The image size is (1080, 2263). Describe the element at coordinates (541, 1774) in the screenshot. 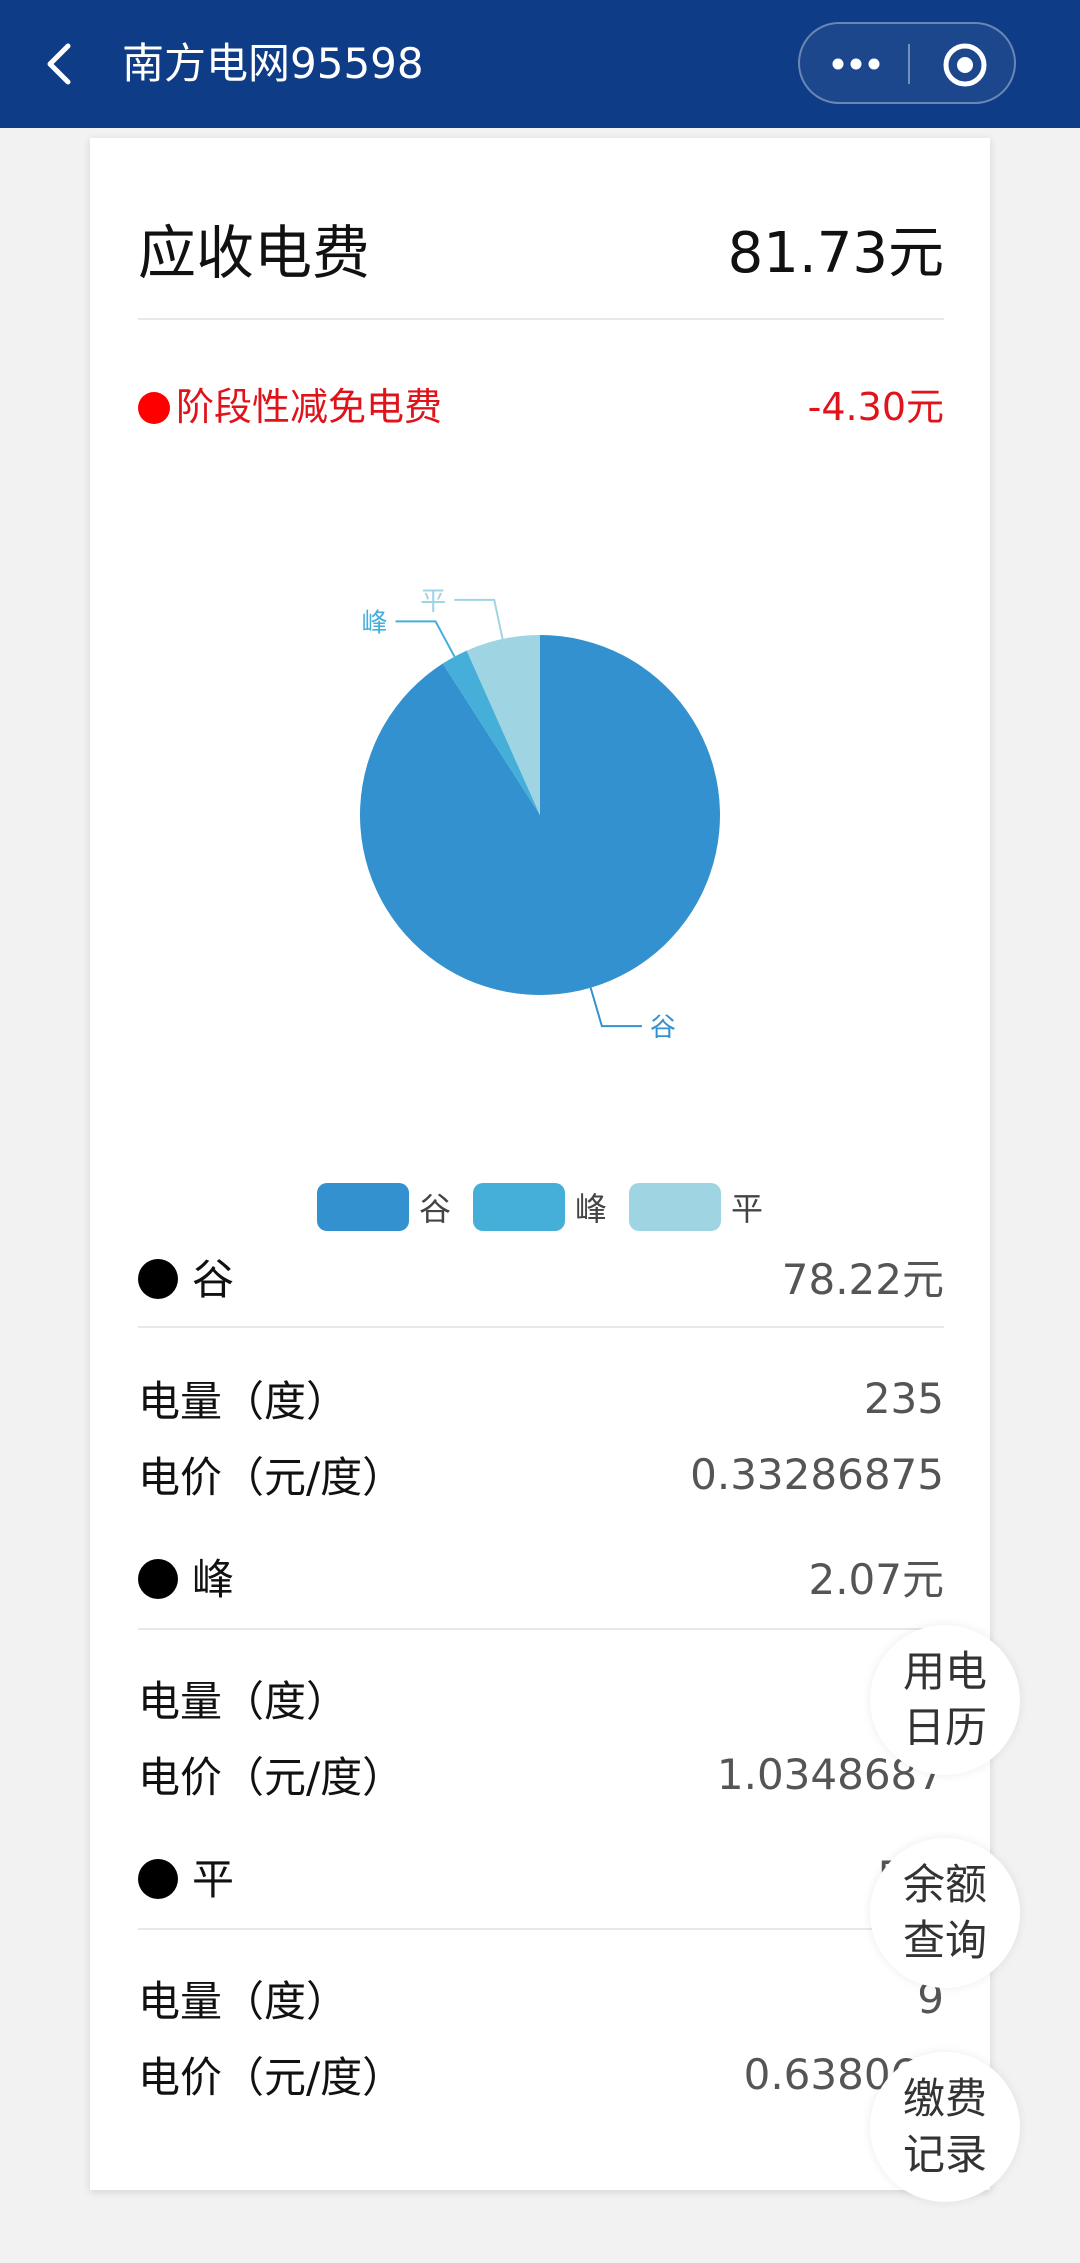

I see `price-row: 电价（元/度） 1.0348687` at that location.